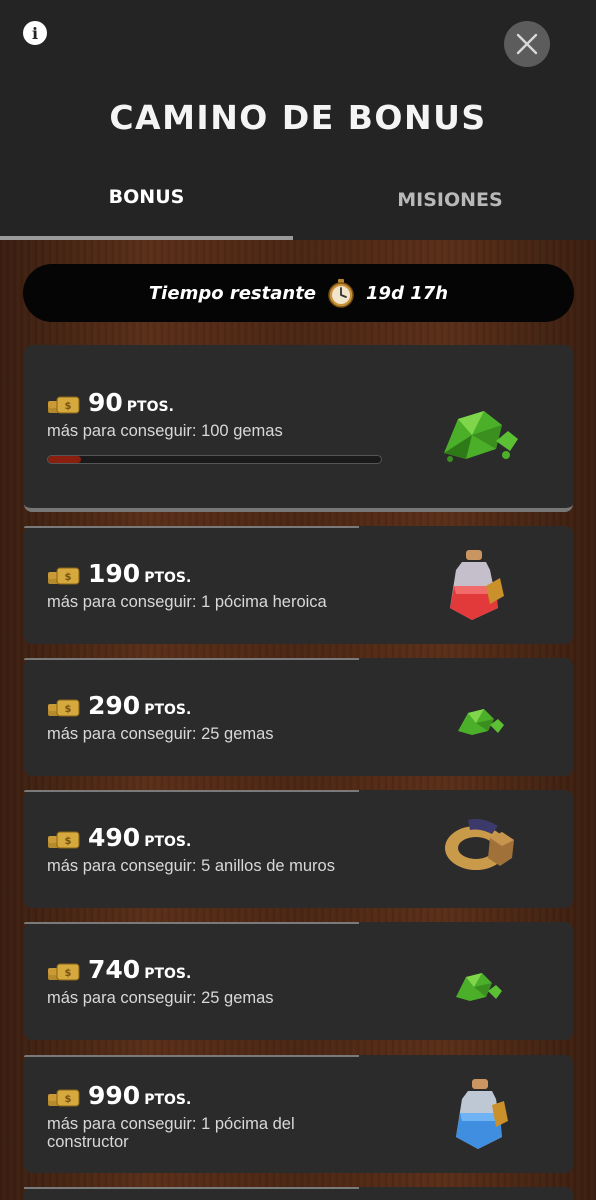 Image resolution: width=596 pixels, height=1200 pixels. What do you see at coordinates (140, 573) in the screenshot?
I see `points-value: 190 PTOS.` at bounding box center [140, 573].